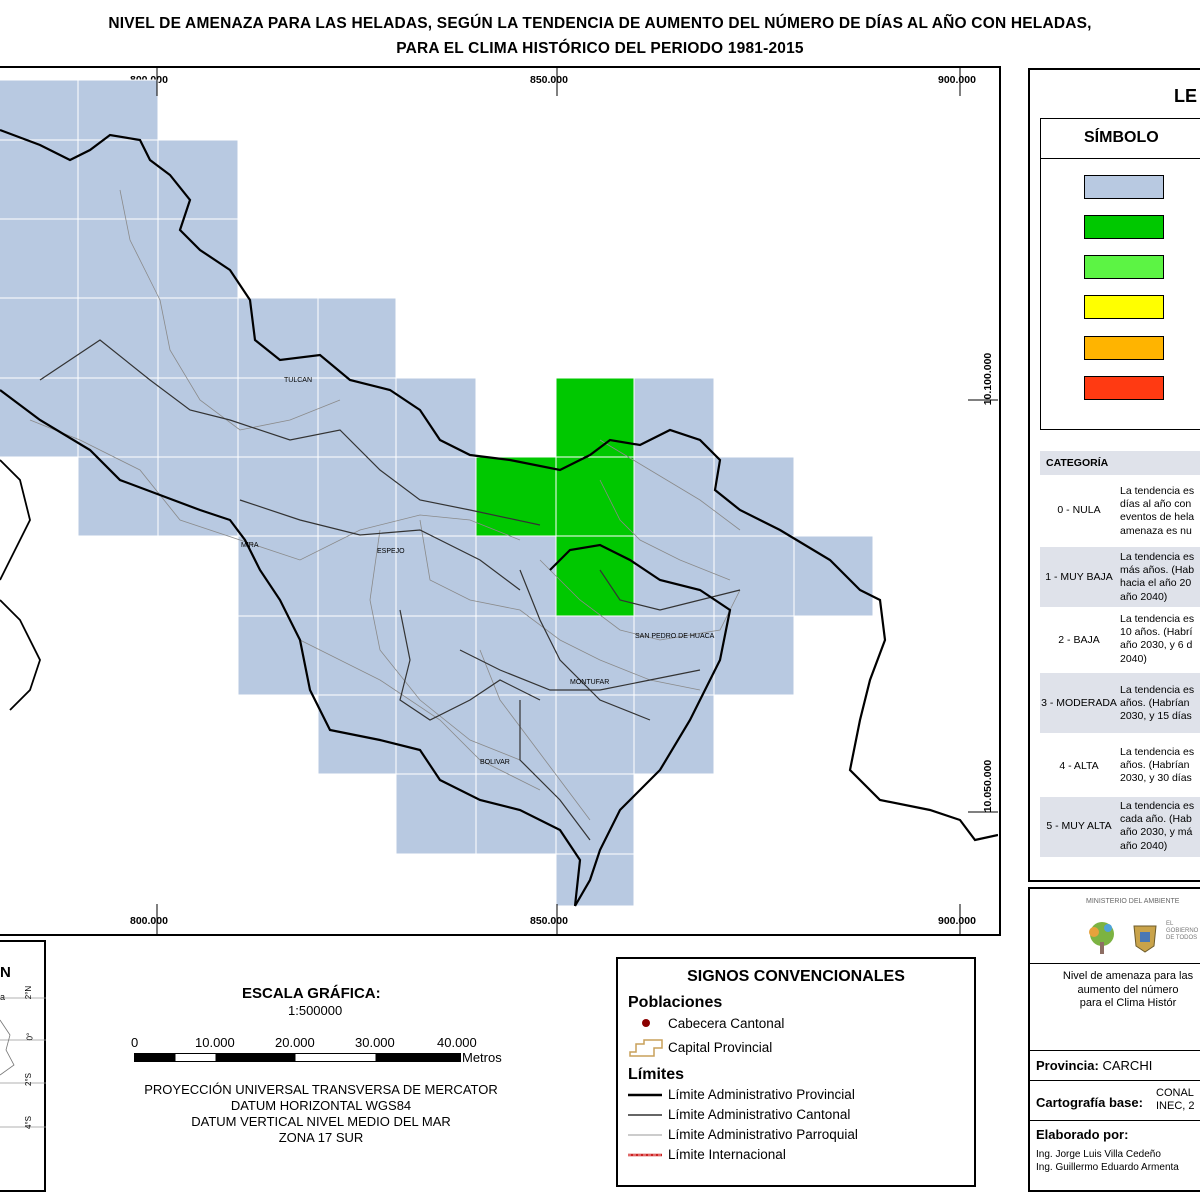  Describe the element at coordinates (1089, 1102) in the screenshot. I see `cartografia-label: Cartografía base:` at that location.